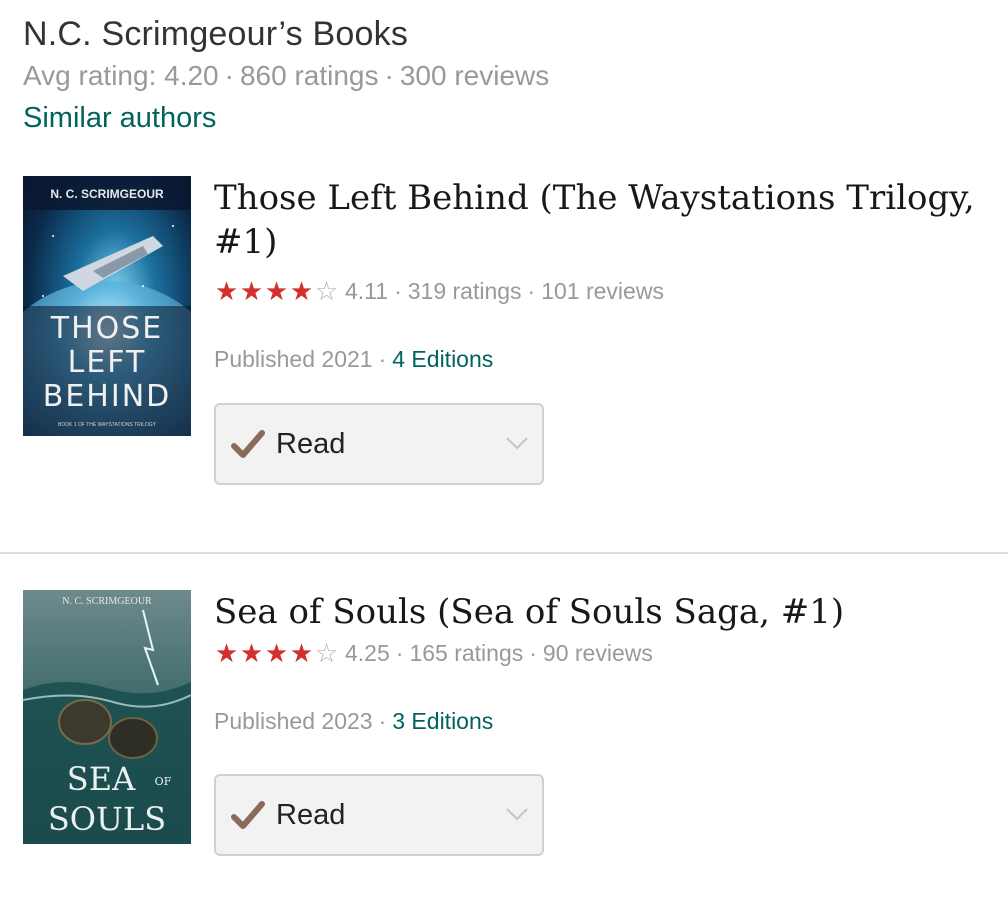 The height and width of the screenshot is (903, 1008). What do you see at coordinates (464, 290) in the screenshot?
I see `book-ratings-count: 319 ratings` at bounding box center [464, 290].